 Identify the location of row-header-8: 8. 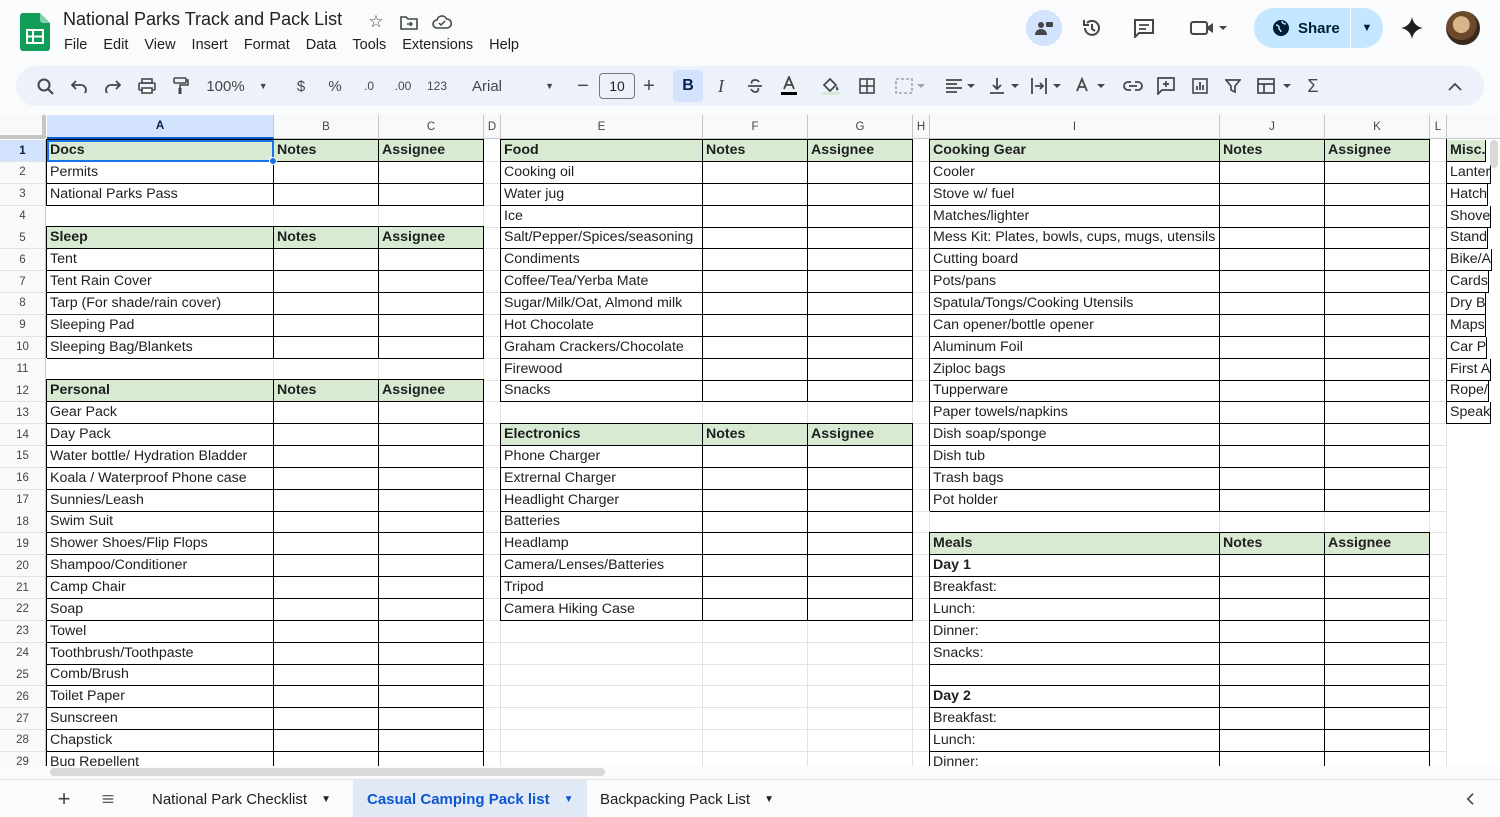
(23, 303).